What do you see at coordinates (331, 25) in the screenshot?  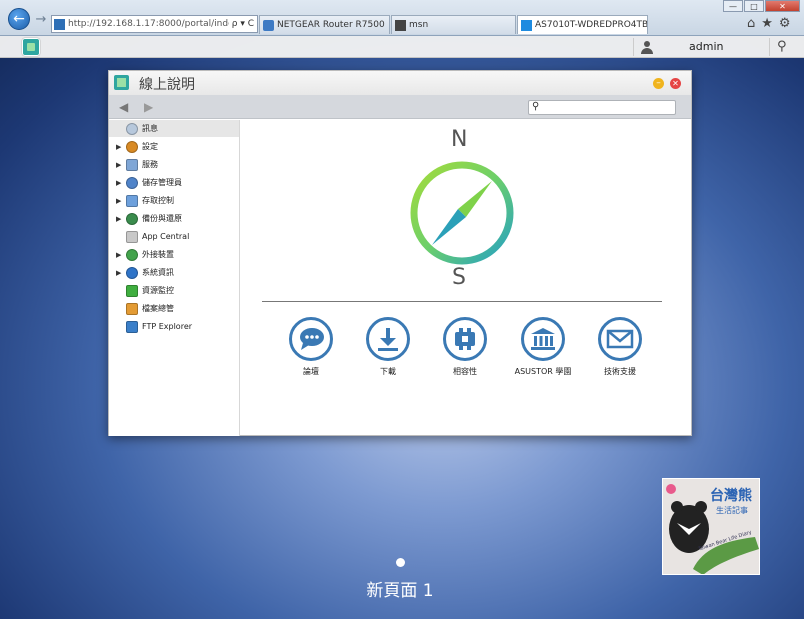 I see `tab-label: NETGEAR Router R7500` at bounding box center [331, 25].